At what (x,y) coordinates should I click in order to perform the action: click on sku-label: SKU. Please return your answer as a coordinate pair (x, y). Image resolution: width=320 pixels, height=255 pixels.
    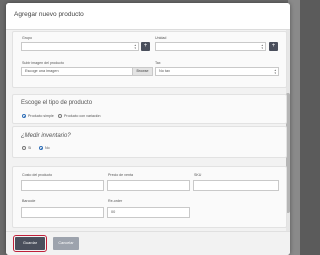
    Looking at the image, I should click on (198, 175).